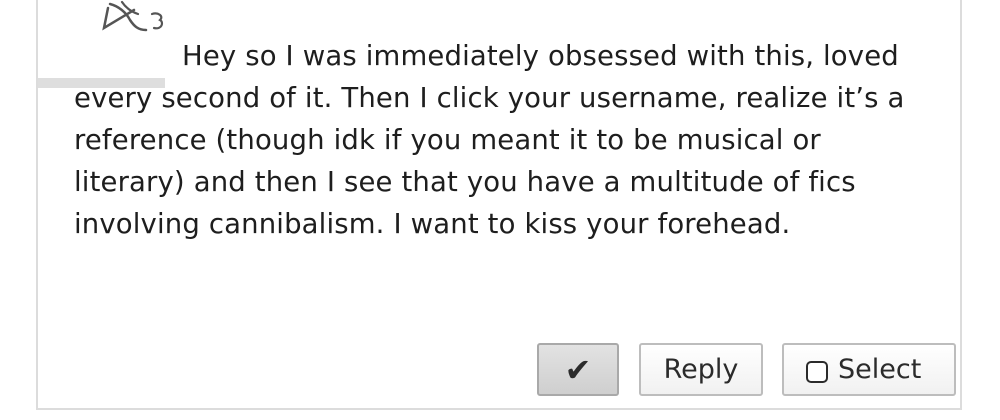 Image resolution: width=1000 pixels, height=420 pixels. I want to click on kudos-button: ✔, so click(578, 369).